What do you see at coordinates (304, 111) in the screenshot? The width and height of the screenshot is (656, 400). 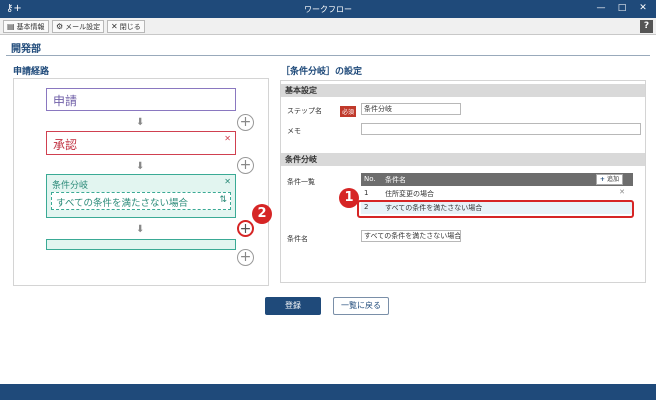 I see `step-name-label: ステップ名` at bounding box center [304, 111].